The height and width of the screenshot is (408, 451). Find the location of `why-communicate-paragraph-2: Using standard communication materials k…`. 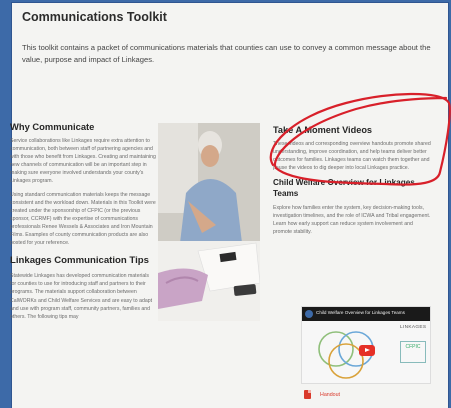

why-communicate-paragraph-2: Using standard communication materials k… is located at coordinates (83, 219).